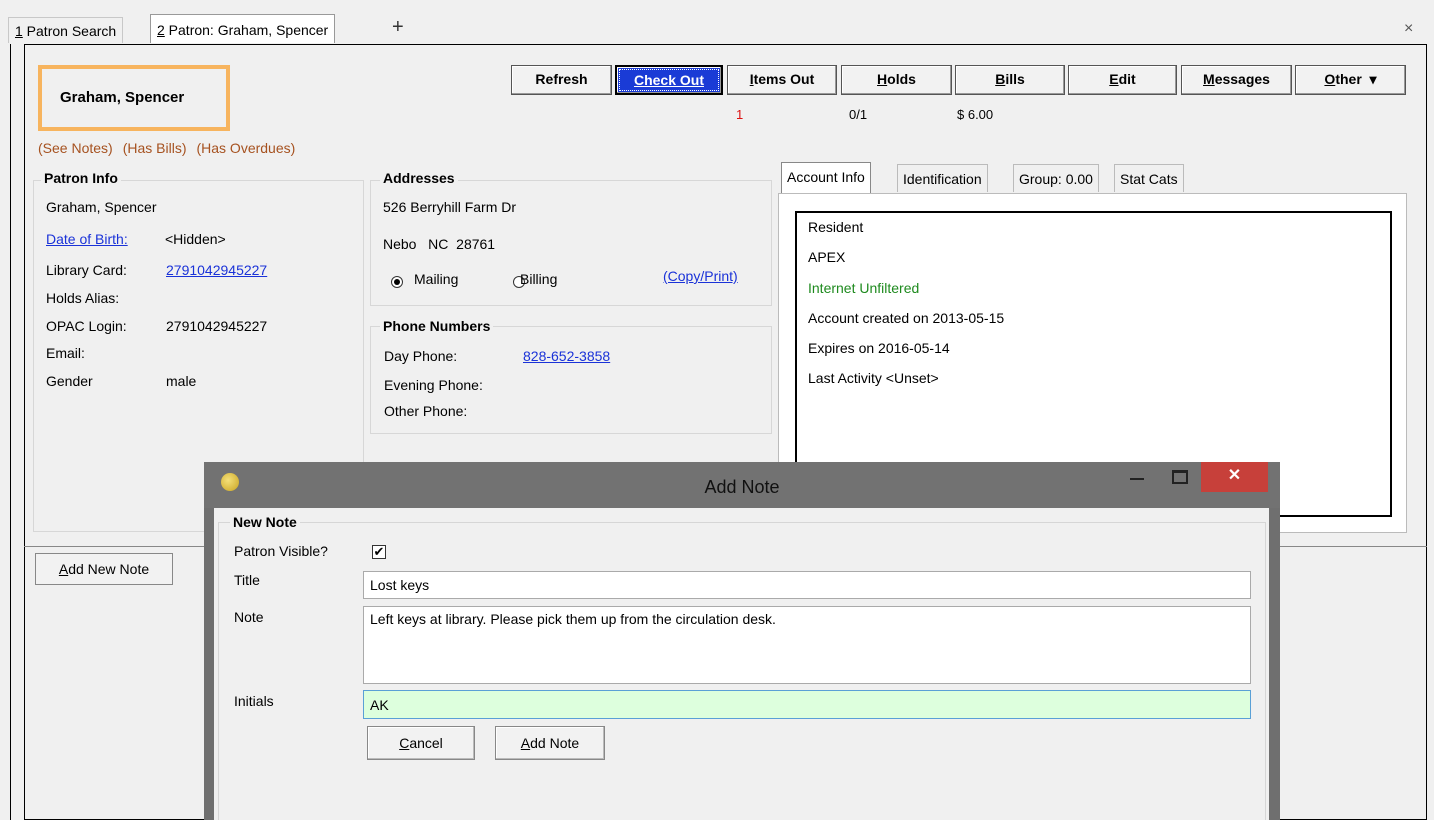 This screenshot has height=820, width=1434. I want to click on patron-name-box: Graham, Spencer, so click(134, 98).